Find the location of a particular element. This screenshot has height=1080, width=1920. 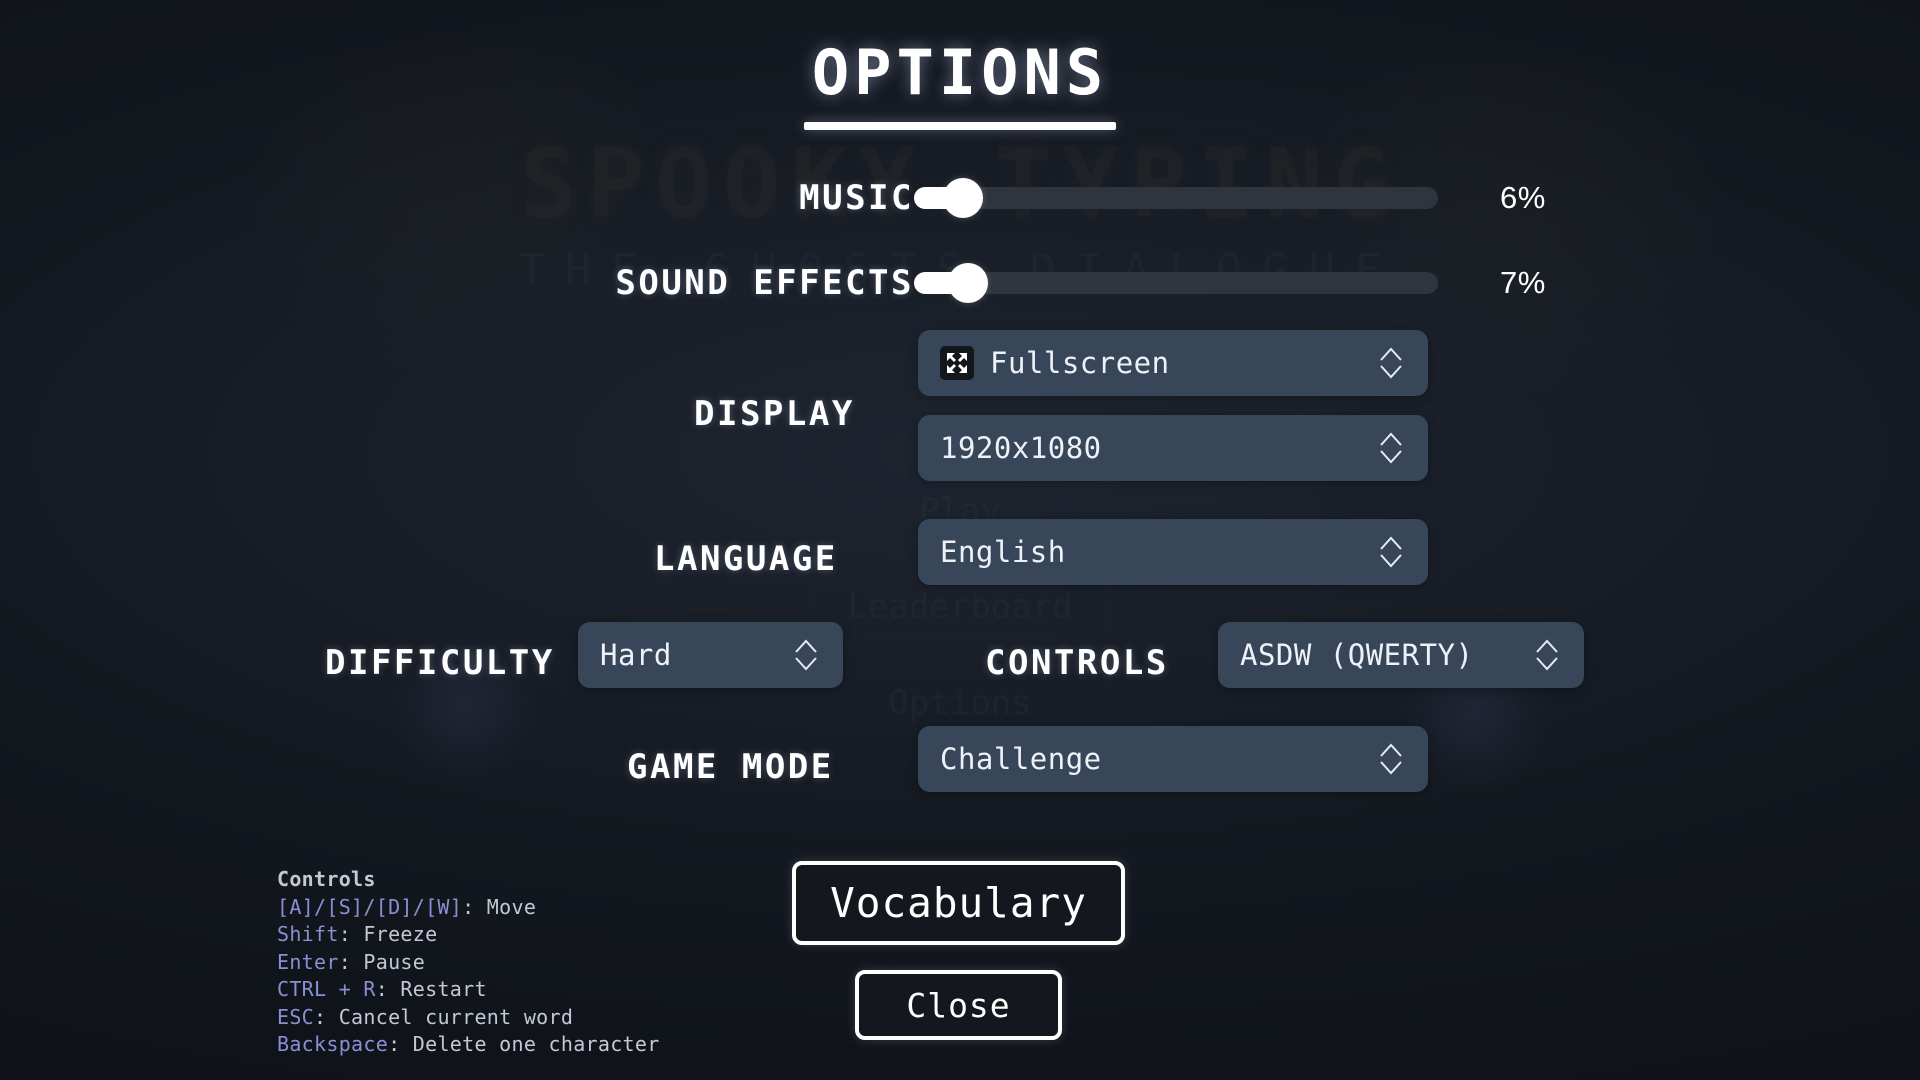

game-mode-select: Challenge is located at coordinates (1173, 759).